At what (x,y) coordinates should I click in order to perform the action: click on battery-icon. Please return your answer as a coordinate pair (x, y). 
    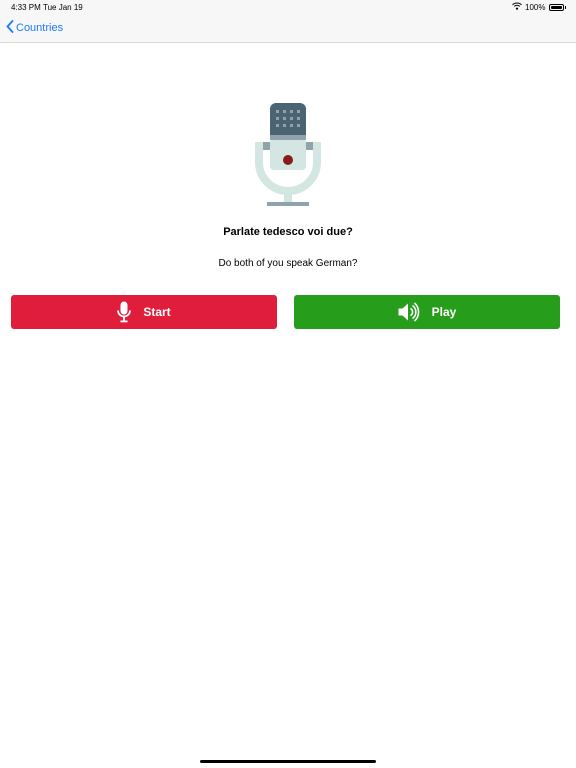
    Looking at the image, I should click on (556, 7).